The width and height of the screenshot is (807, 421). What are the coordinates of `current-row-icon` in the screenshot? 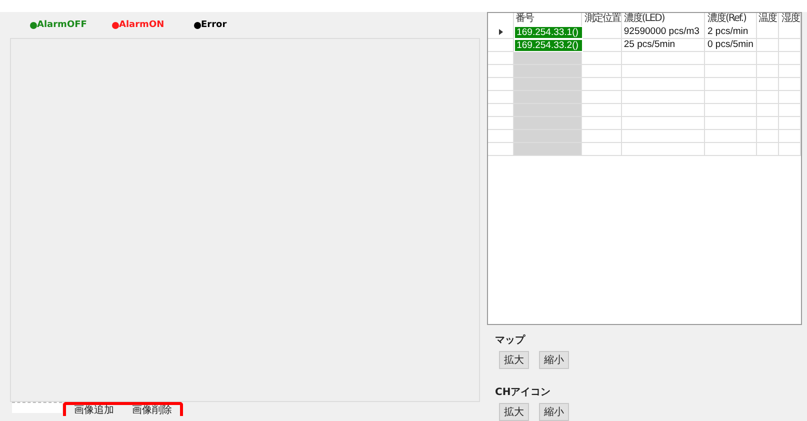 It's located at (501, 32).